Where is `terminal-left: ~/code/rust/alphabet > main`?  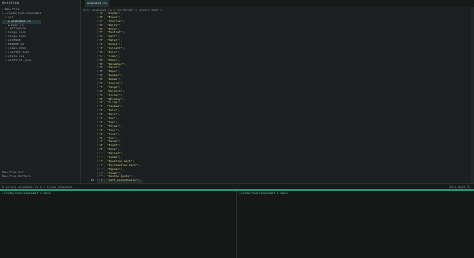 terminal-left: ~/code/rust/alphabet > main is located at coordinates (118, 224).